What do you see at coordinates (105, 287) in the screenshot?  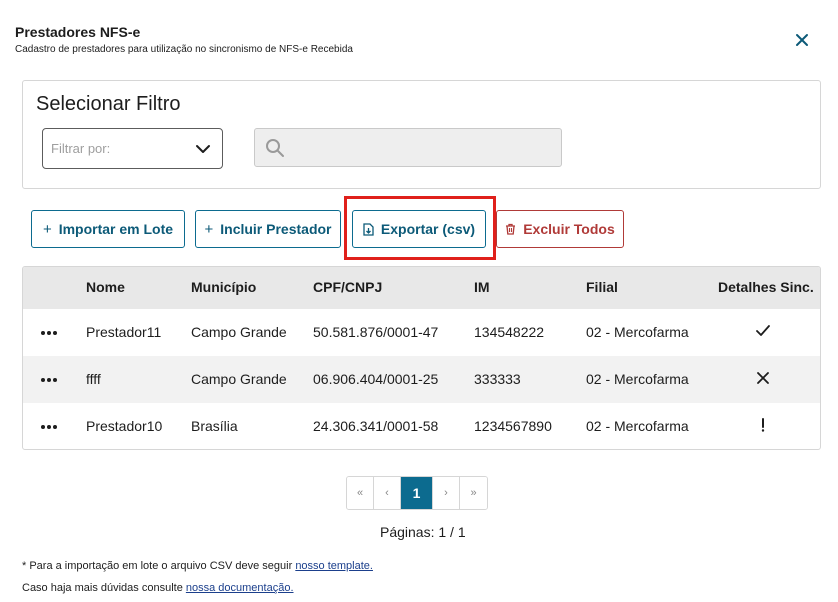 I see `column-header-nome: Nome` at bounding box center [105, 287].